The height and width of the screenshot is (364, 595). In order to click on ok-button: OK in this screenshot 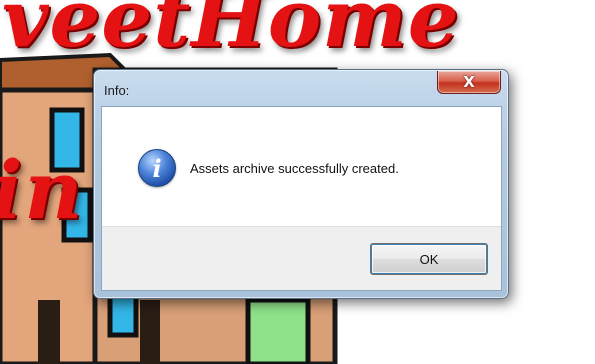, I will do `click(429, 259)`.